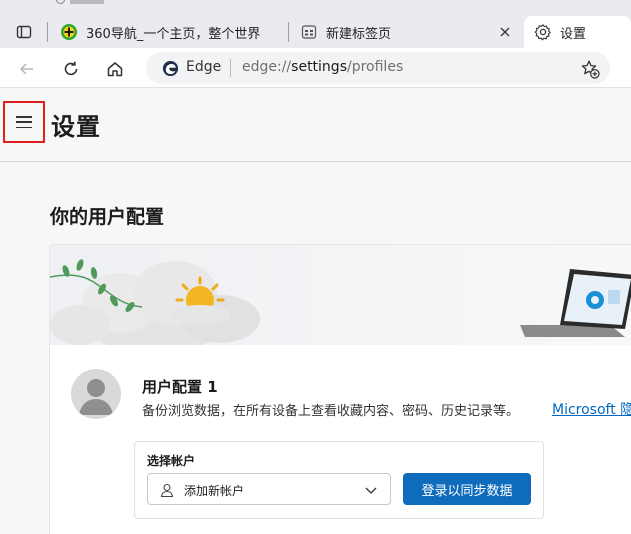 The height and width of the screenshot is (534, 631). I want to click on tab-title: 360导航_一个主页，整个世界, so click(173, 34).